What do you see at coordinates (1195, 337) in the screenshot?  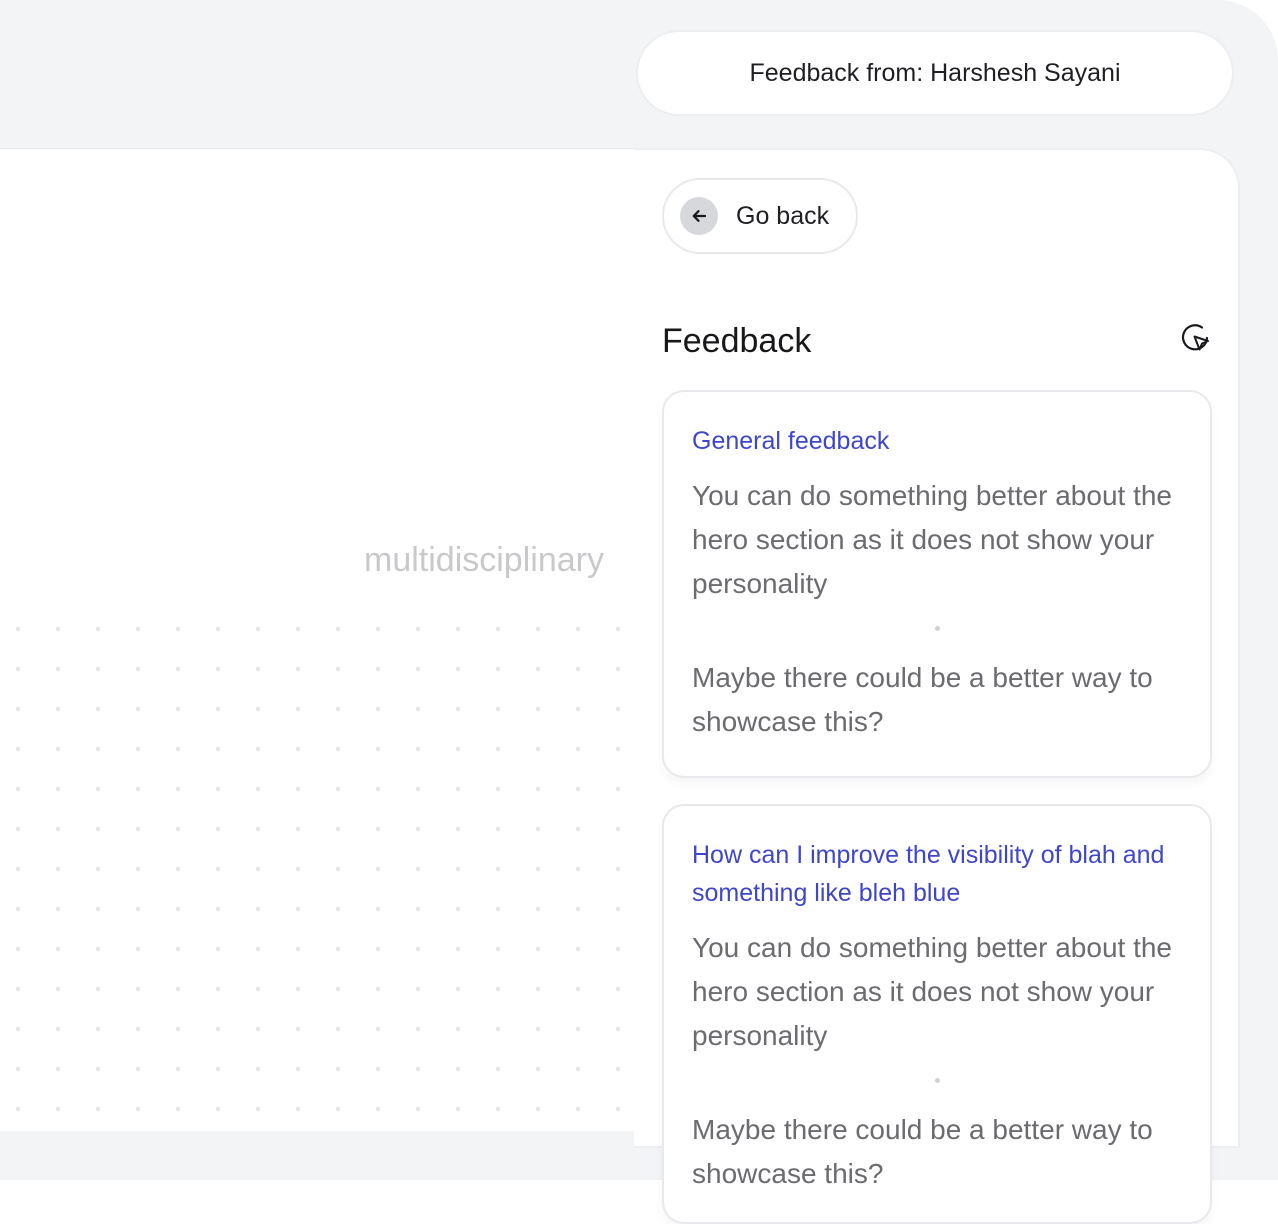 I see `refresh-cursor-icon` at bounding box center [1195, 337].